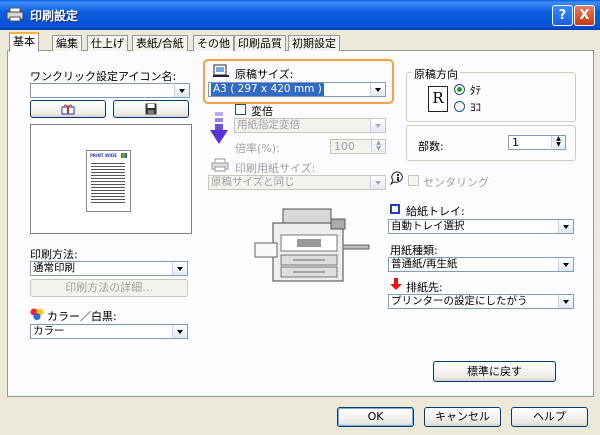 Image resolution: width=600 pixels, height=435 pixels. What do you see at coordinates (395, 209) in the screenshot?
I see `paper-source-icon` at bounding box center [395, 209].